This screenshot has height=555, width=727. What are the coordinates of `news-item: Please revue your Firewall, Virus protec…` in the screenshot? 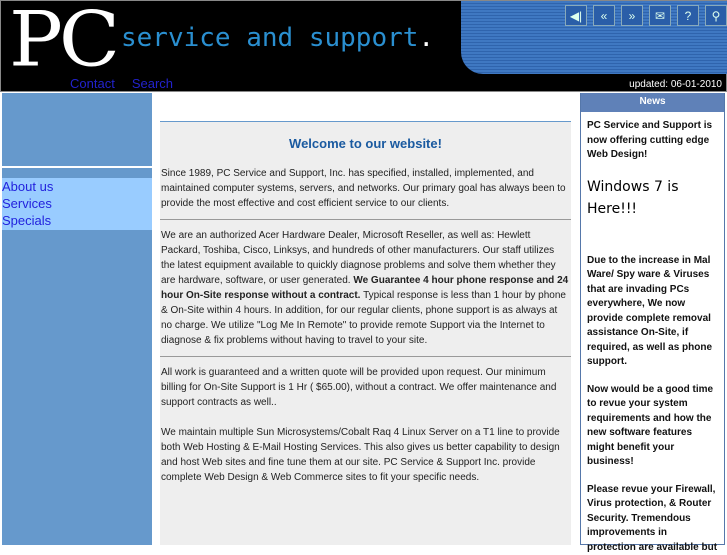 It's located at (652, 519).